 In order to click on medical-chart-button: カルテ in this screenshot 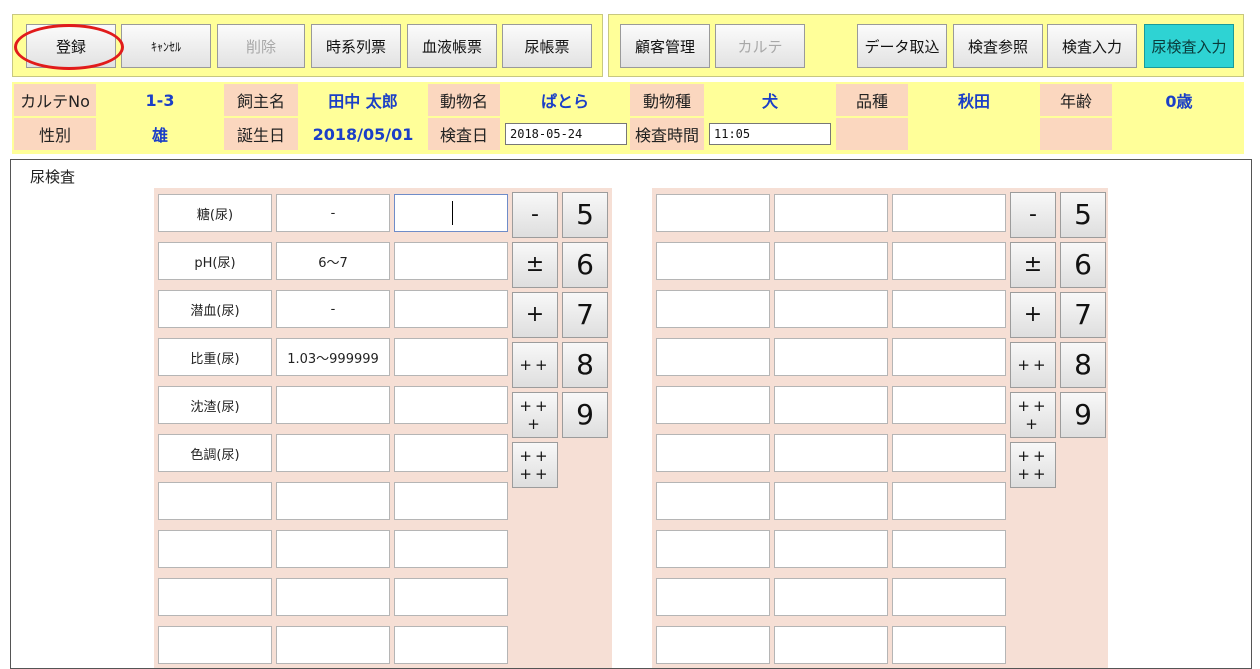, I will do `click(760, 46)`.